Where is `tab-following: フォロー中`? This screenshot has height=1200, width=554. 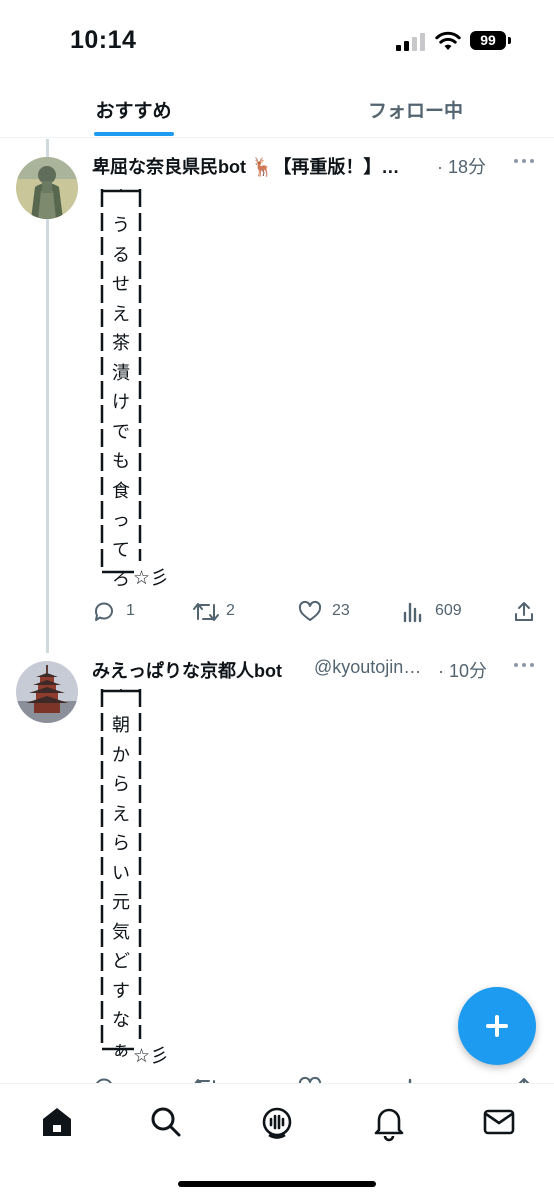
tab-following: フォロー中 is located at coordinates (415, 108).